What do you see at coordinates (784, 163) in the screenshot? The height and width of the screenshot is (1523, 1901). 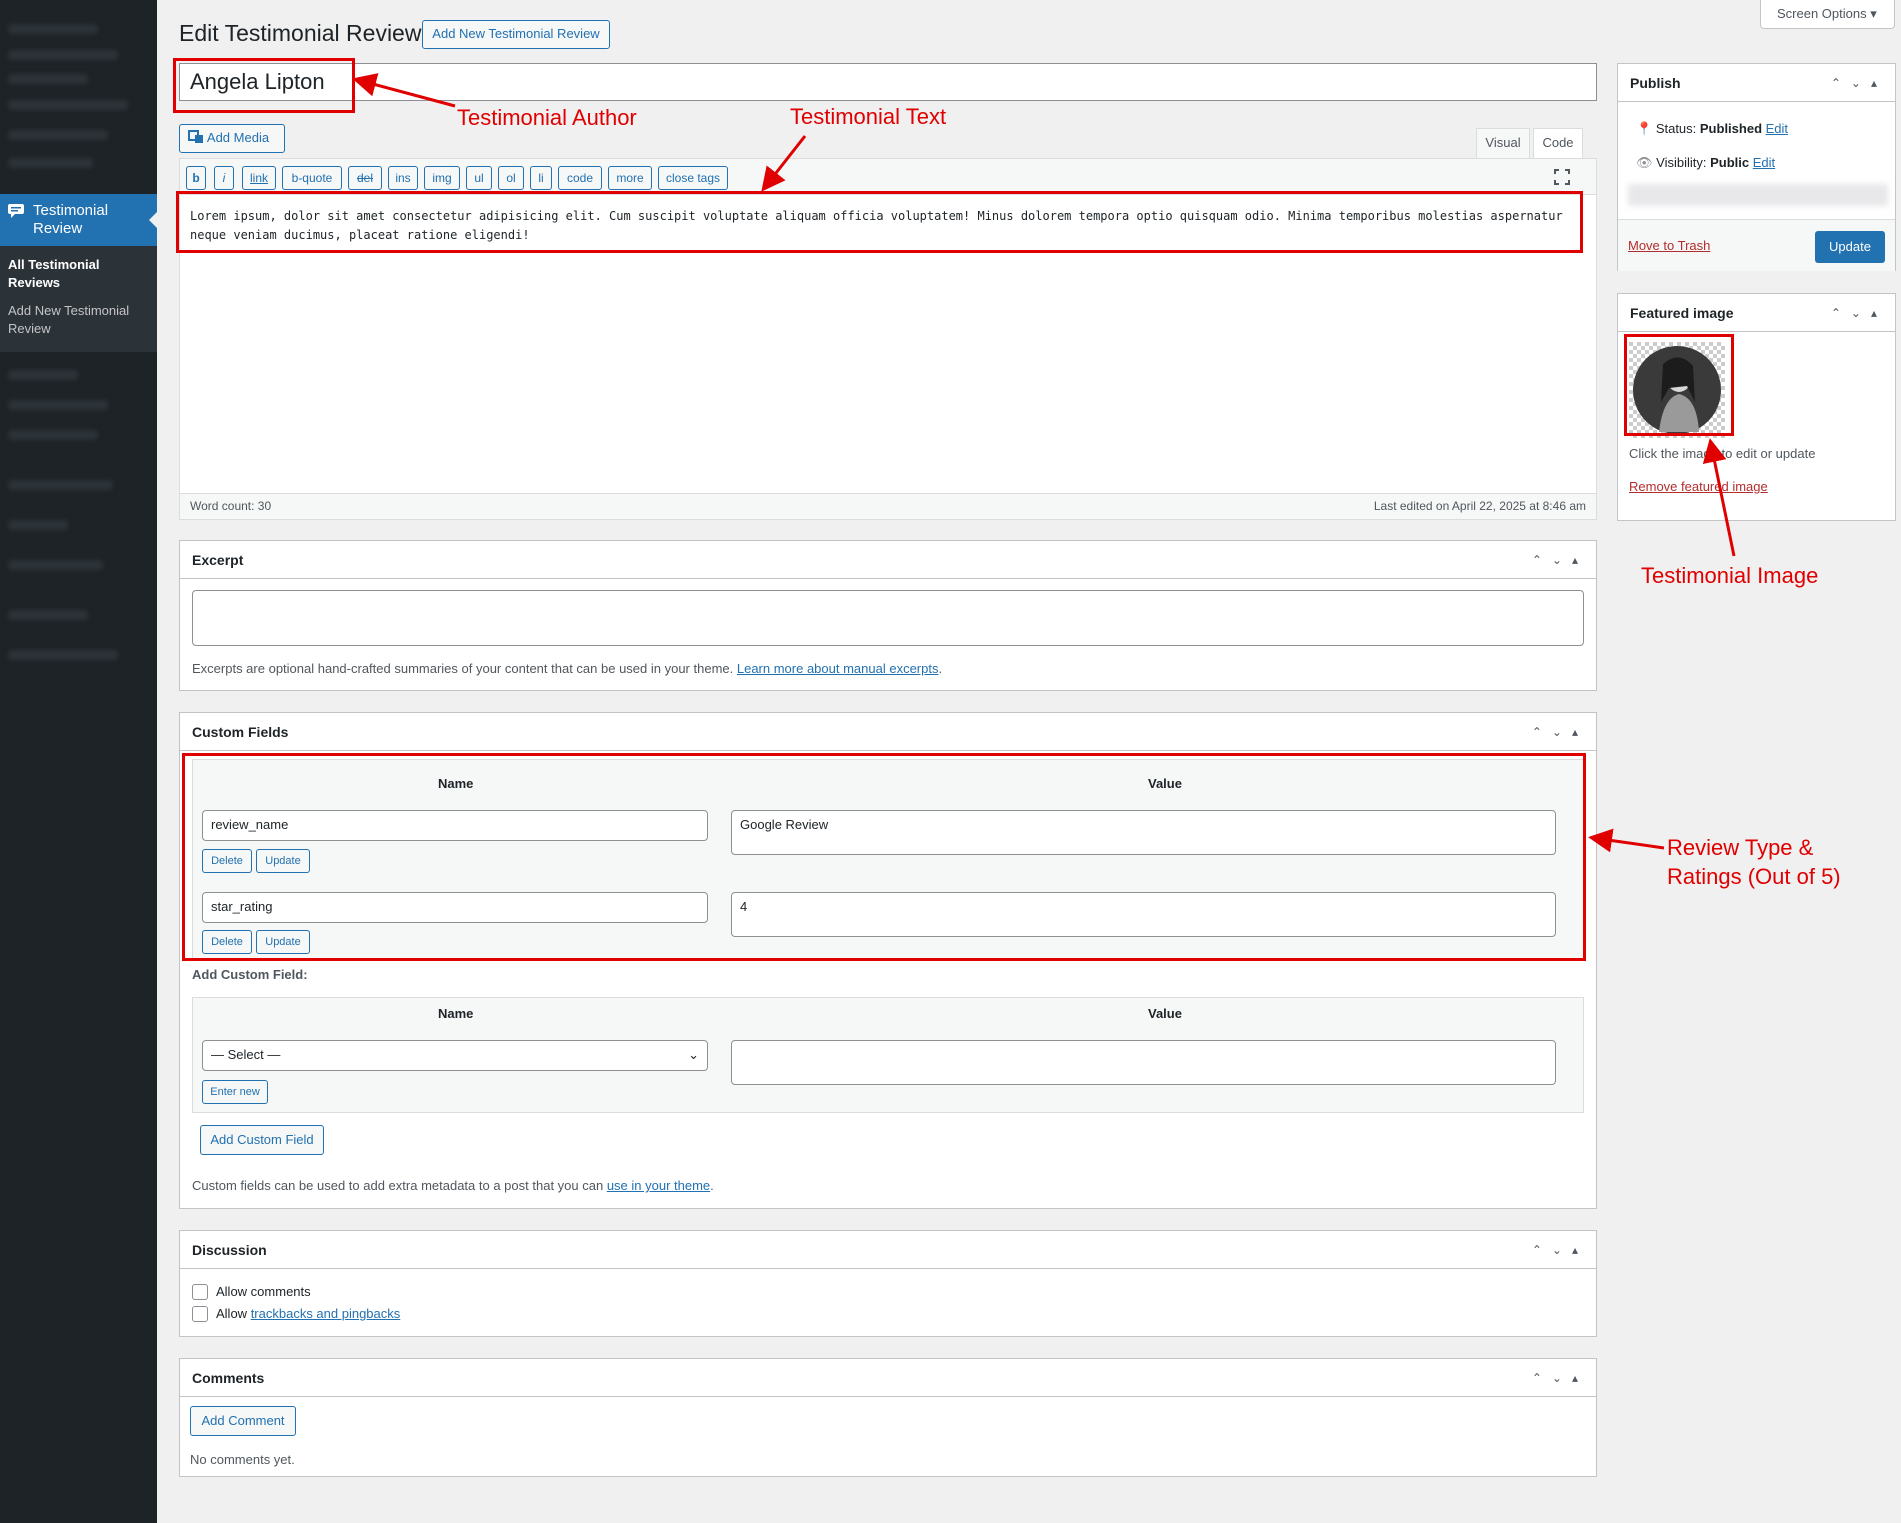 I see `arrow-text` at bounding box center [784, 163].